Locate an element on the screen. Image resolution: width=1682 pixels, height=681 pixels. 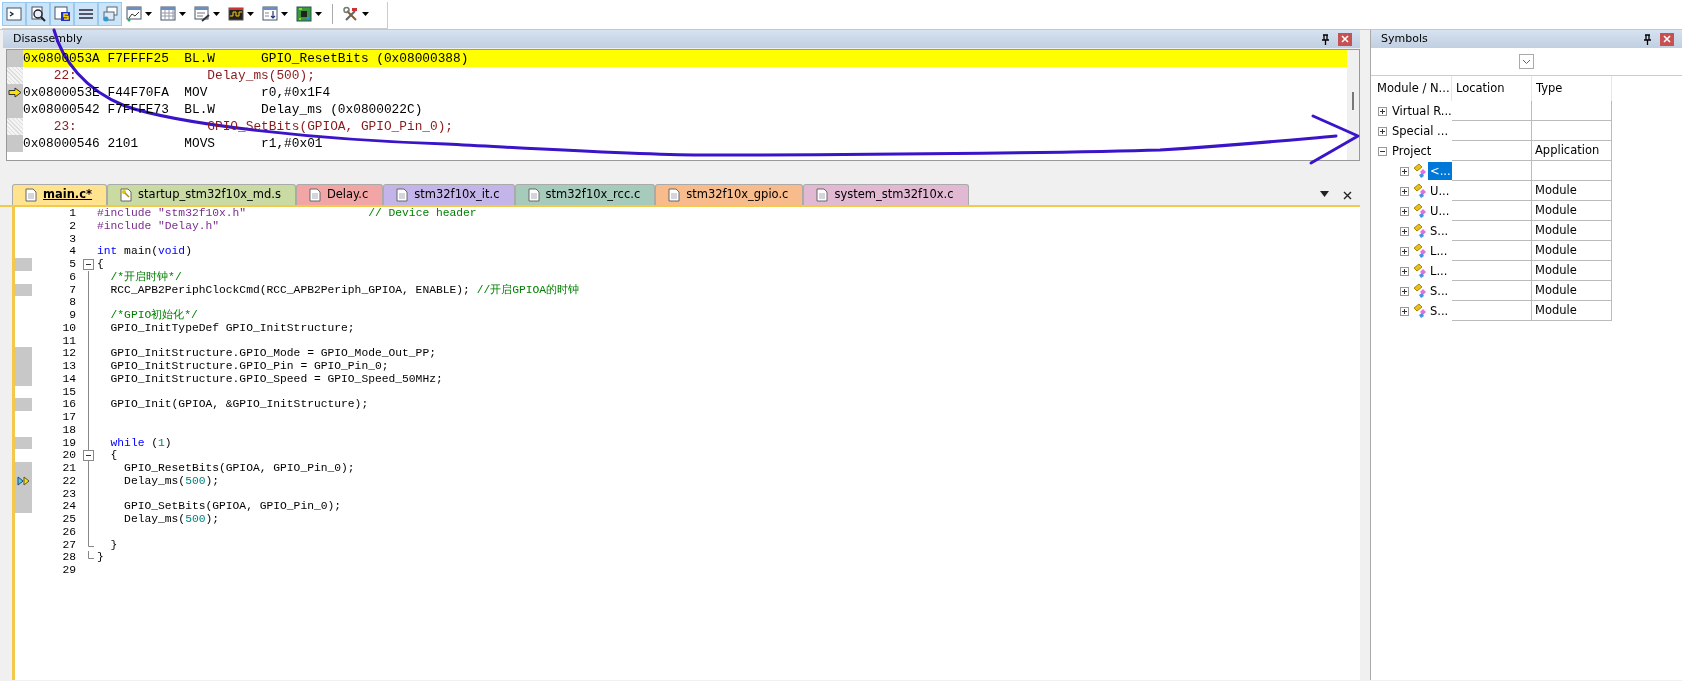
line-number: 25 is located at coordinates (69, 519).